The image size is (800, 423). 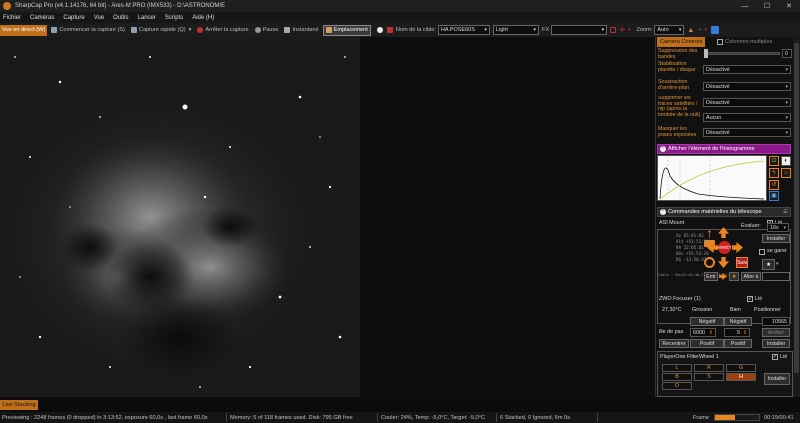 I want to click on position-input: 10565, so click(x=776, y=321).